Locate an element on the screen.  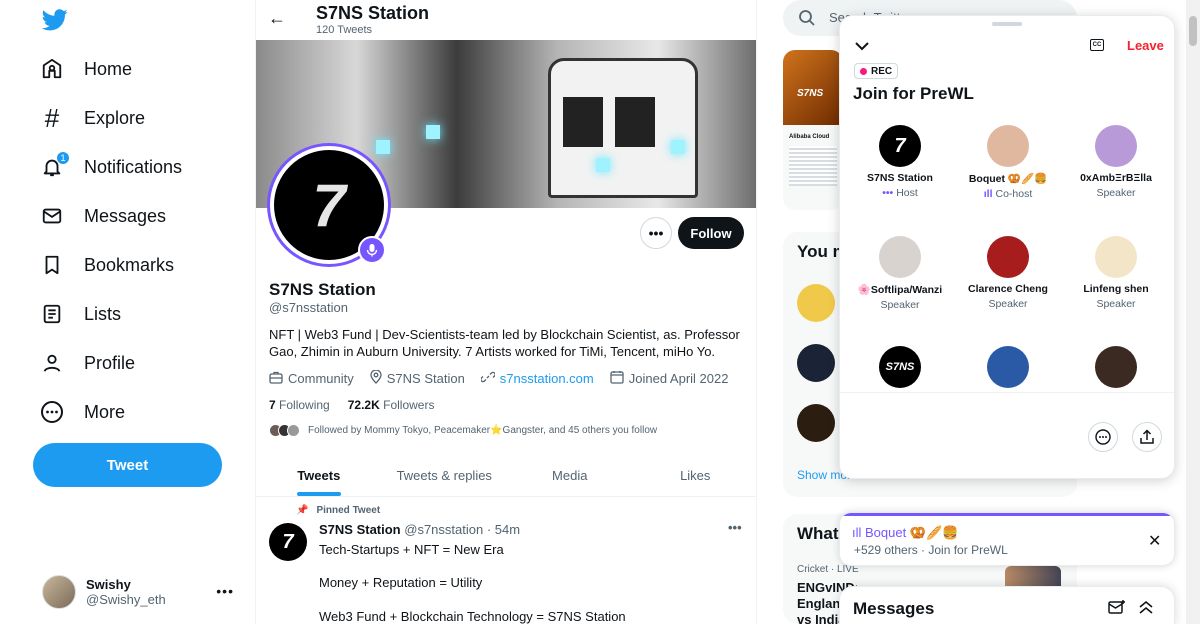
captions-icon: CC is located at coordinates (1097, 45).